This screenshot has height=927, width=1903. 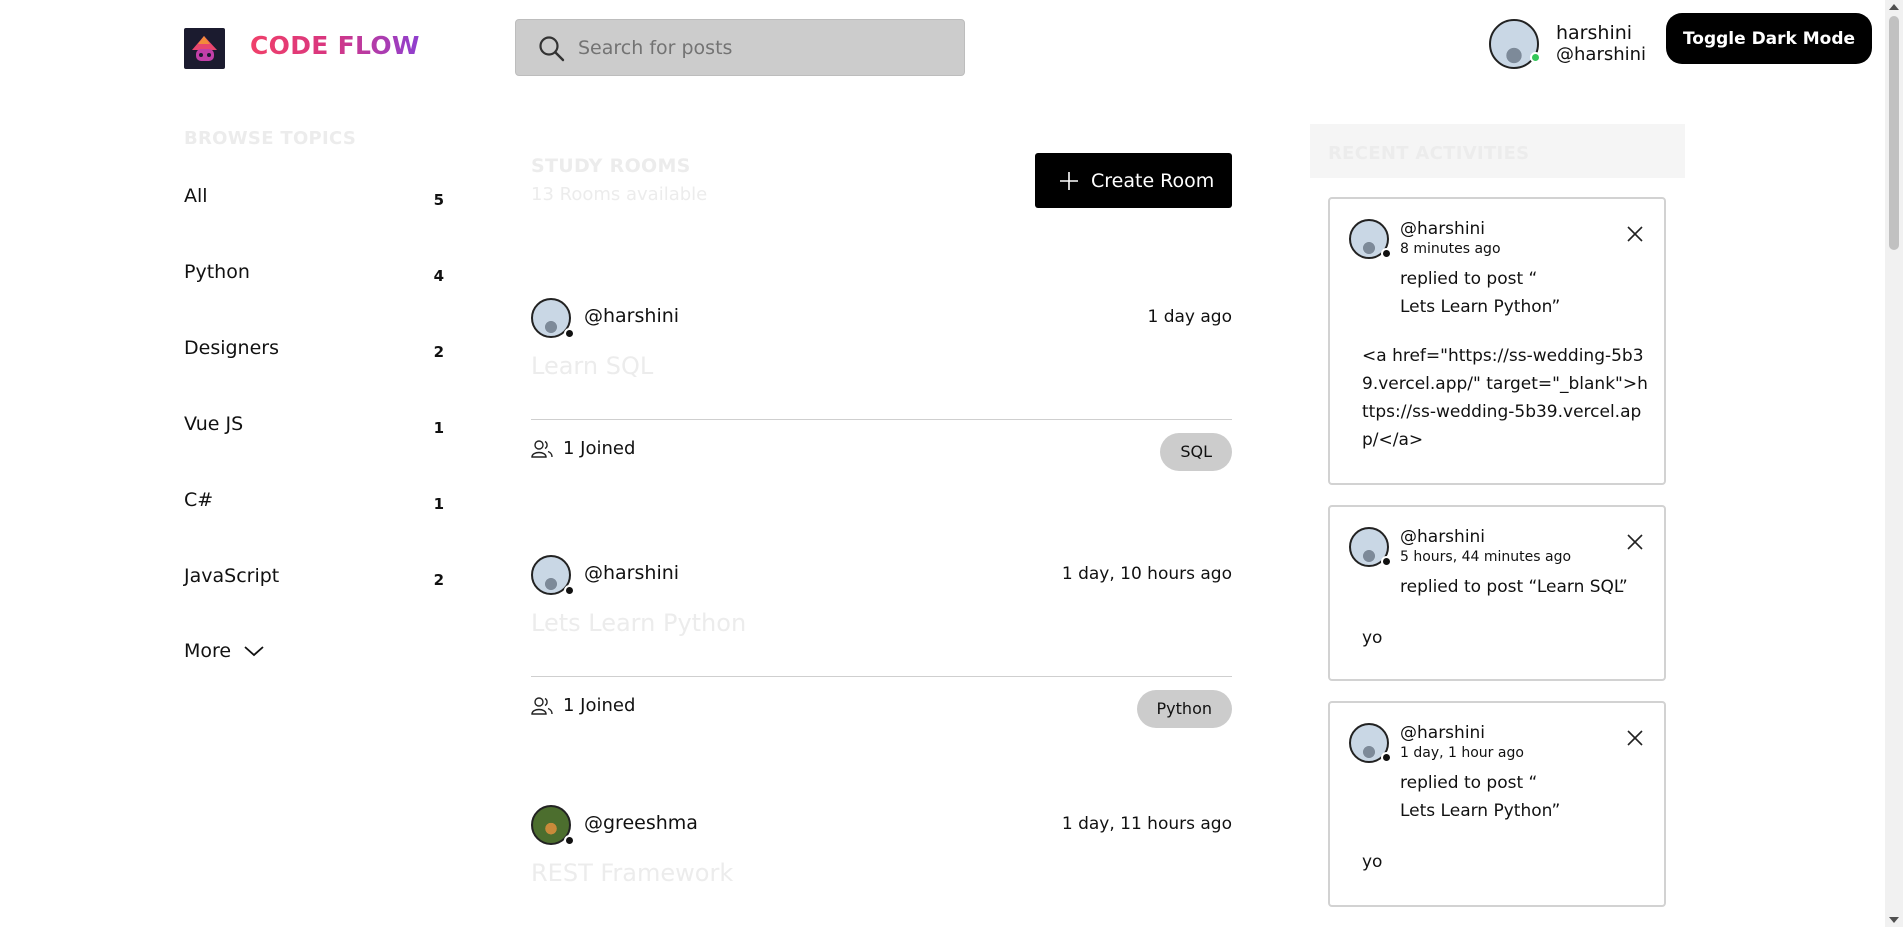 What do you see at coordinates (208, 651) in the screenshot?
I see `more-label: More` at bounding box center [208, 651].